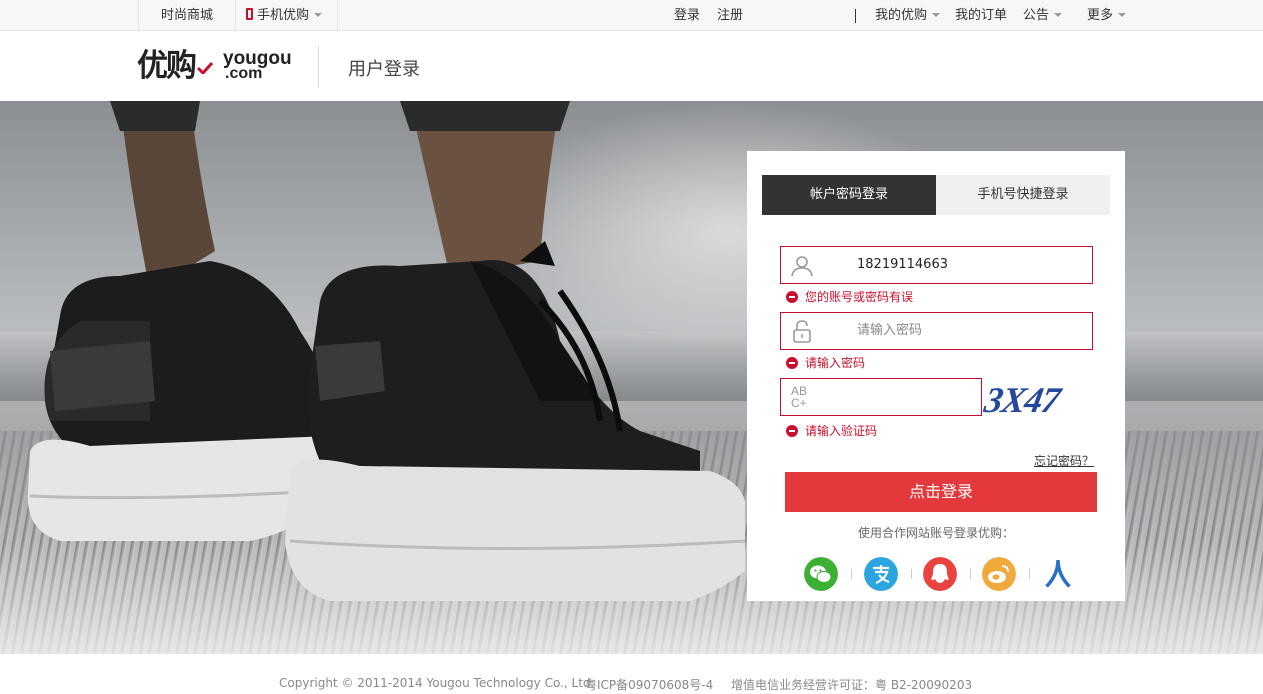  Describe the element at coordinates (244, 73) in the screenshot. I see `logo-domain-text: .com` at that location.